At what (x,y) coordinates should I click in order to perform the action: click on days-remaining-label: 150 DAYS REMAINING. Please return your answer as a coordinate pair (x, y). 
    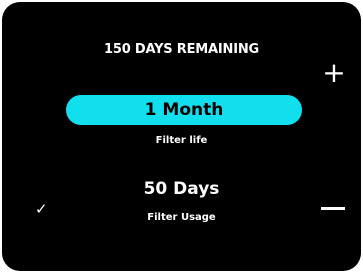
    Looking at the image, I should click on (181, 49).